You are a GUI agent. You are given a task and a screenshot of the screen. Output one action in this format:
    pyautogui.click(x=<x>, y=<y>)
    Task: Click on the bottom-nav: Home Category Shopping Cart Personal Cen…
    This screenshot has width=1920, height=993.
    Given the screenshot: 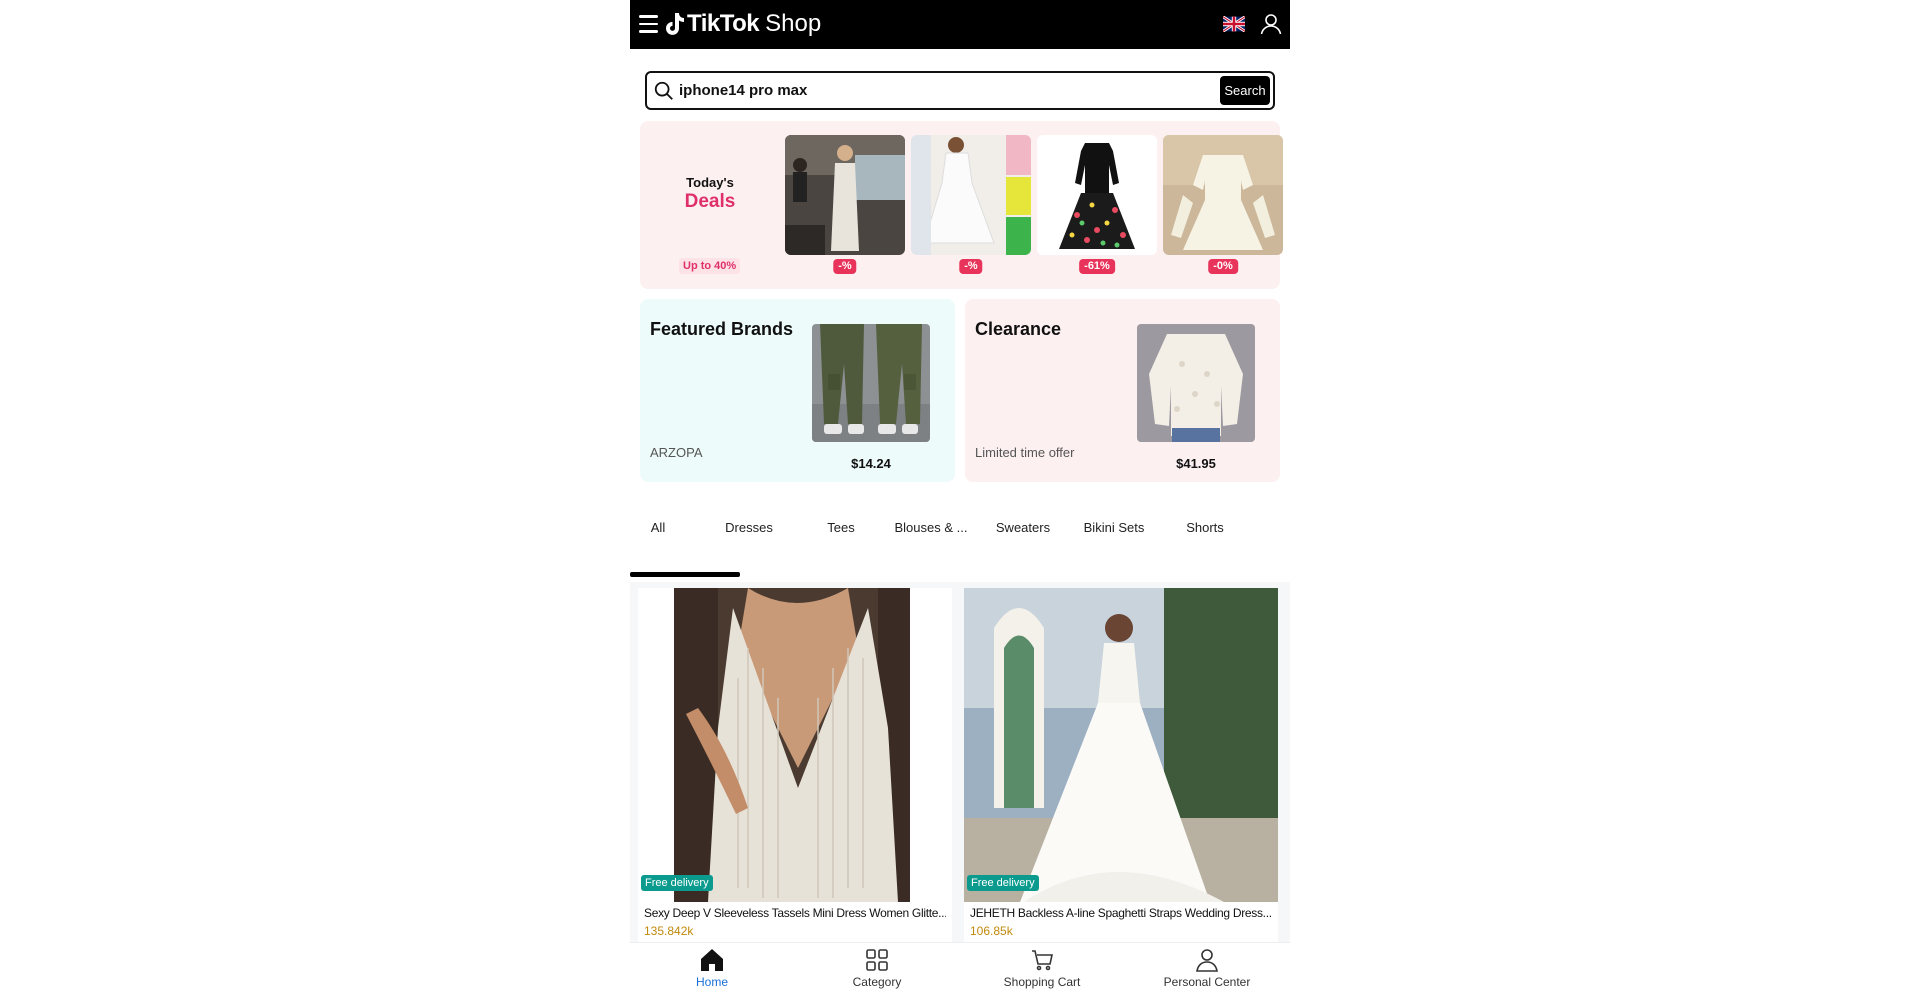 What is the action you would take?
    pyautogui.click(x=960, y=967)
    